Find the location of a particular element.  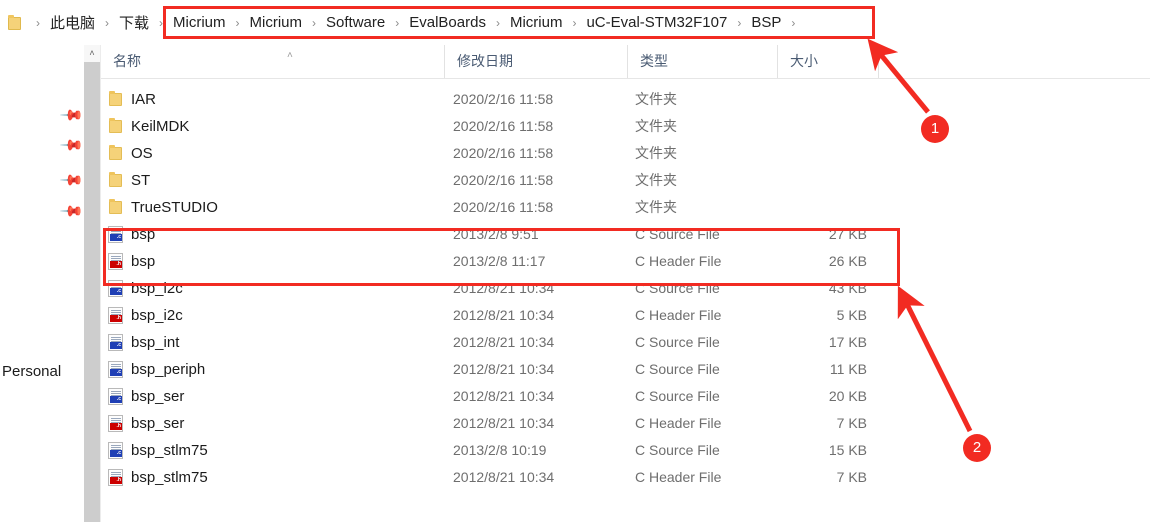

table-row: .h bsp 2013/2/8 11:17 C Header File 26 KB is located at coordinates (625, 261).